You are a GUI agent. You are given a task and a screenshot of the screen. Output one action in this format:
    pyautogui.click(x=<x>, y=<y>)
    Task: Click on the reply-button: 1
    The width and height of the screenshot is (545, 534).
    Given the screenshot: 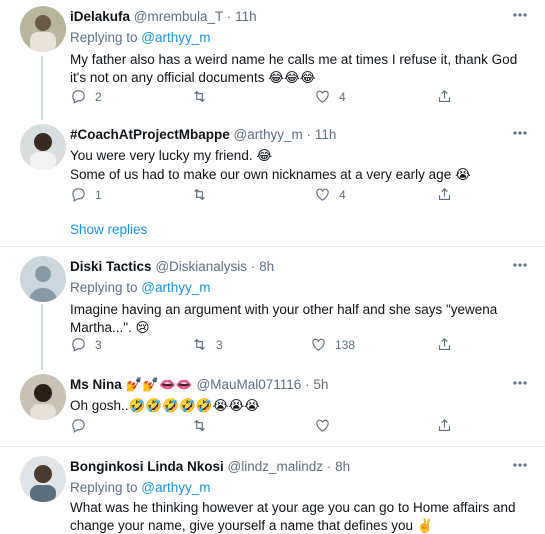 What is the action you would take?
    pyautogui.click(x=86, y=194)
    